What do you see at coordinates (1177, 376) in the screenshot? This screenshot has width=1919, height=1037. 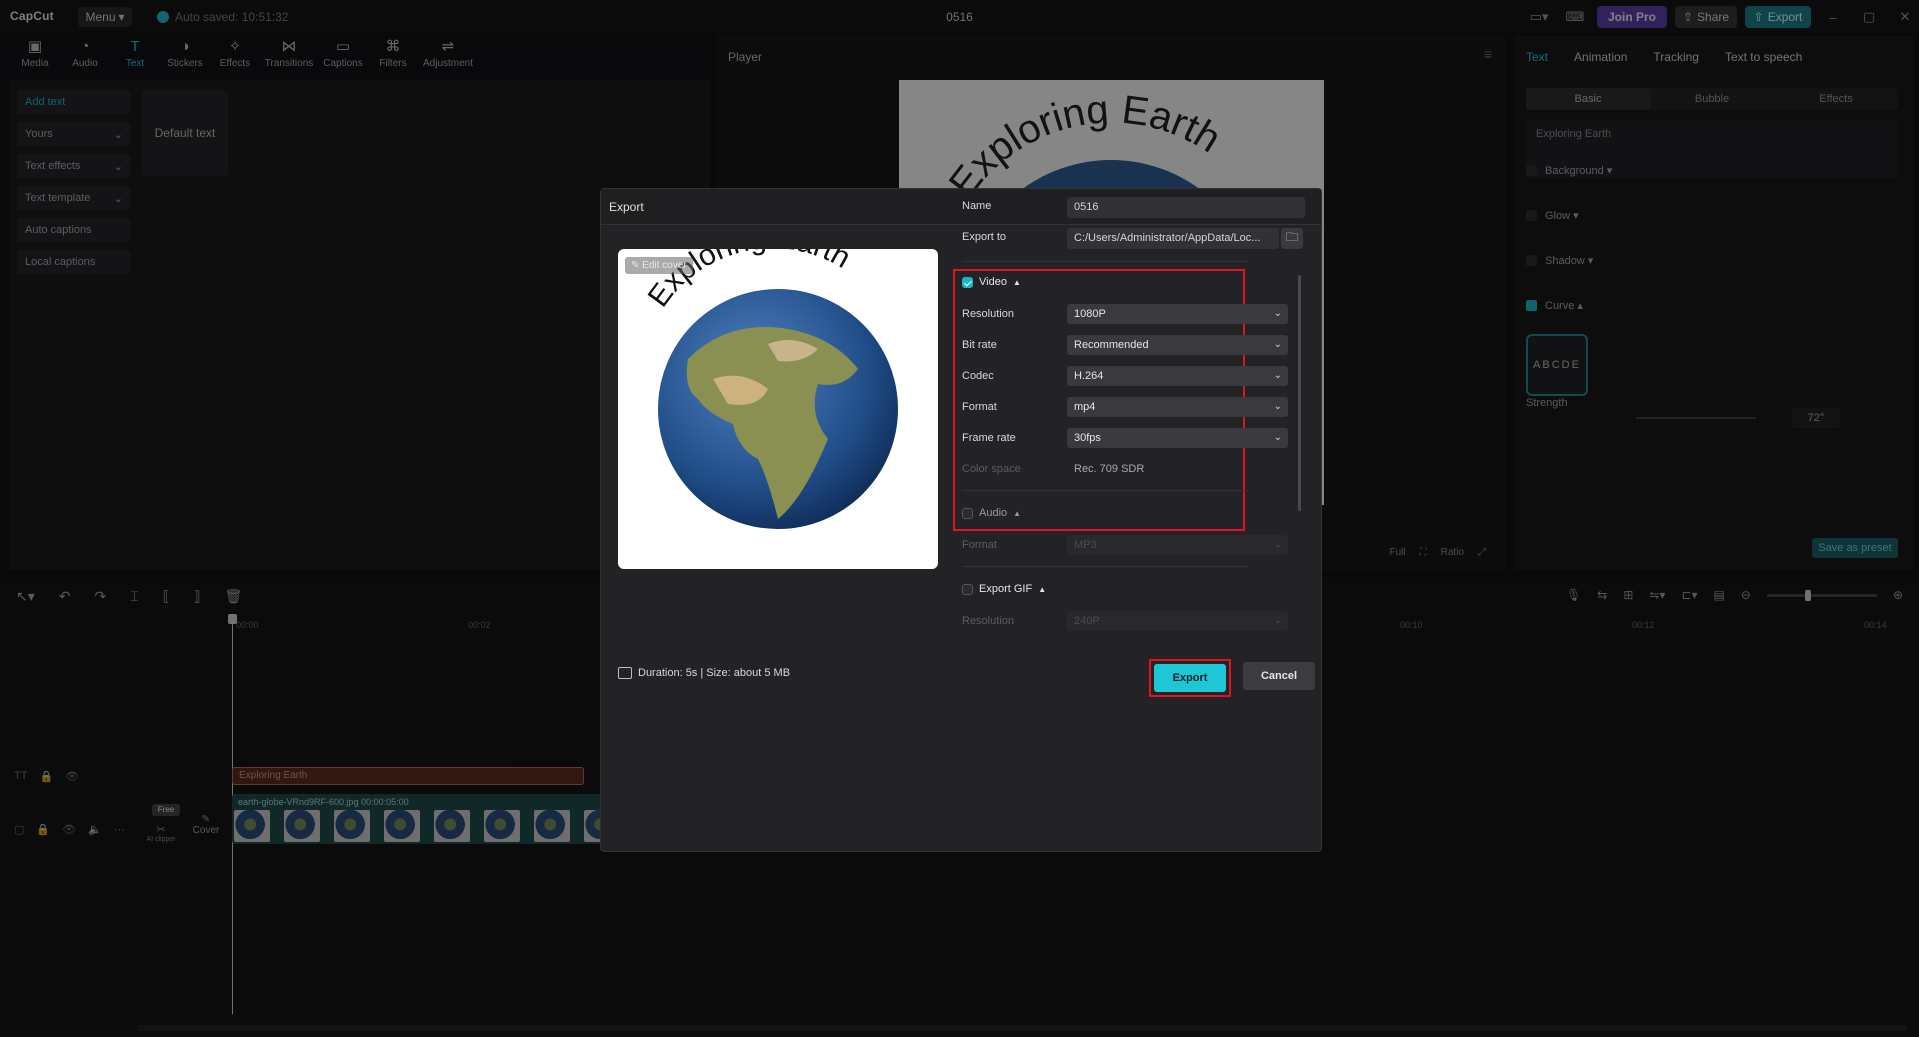 I see `codec-select: H.264 ⌄` at bounding box center [1177, 376].